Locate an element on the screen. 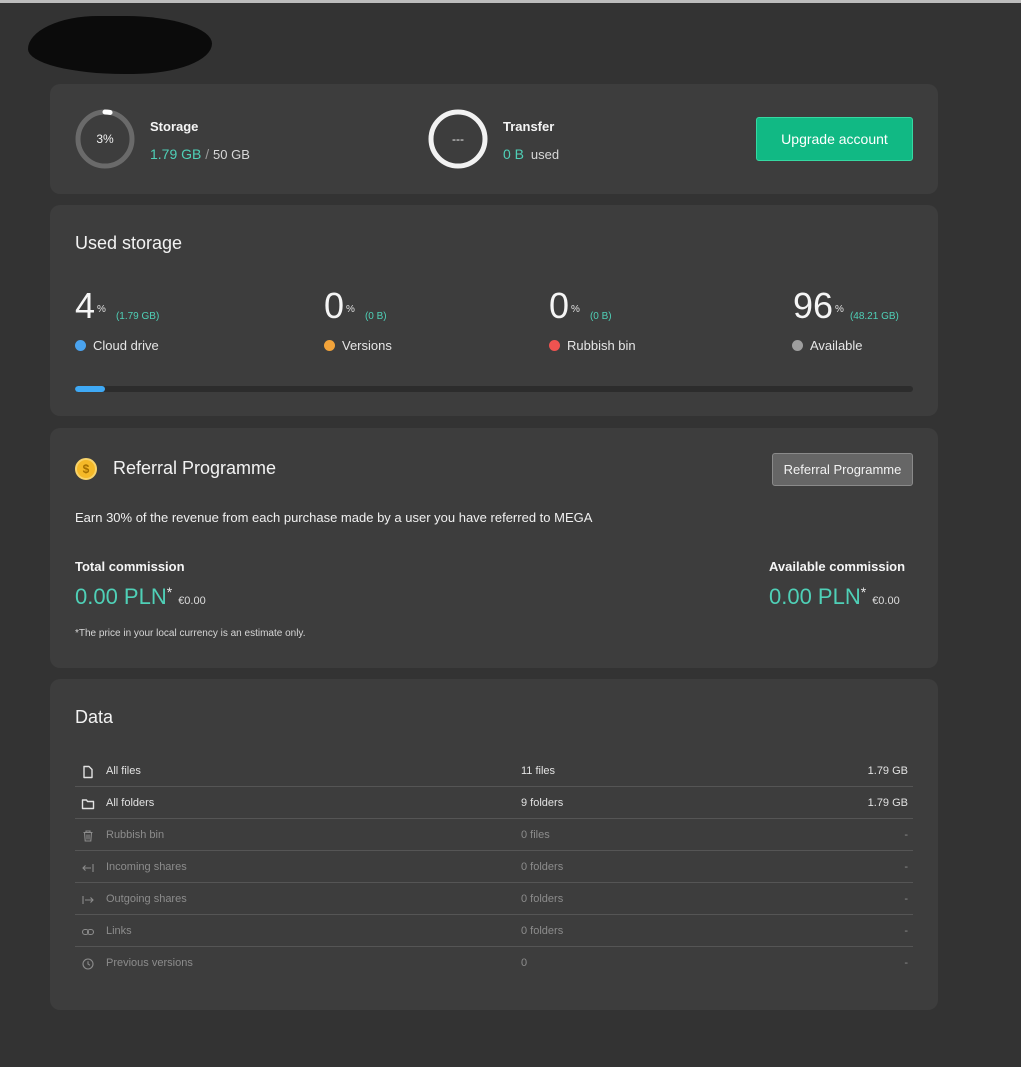 This screenshot has height=1067, width=1021. transfer-progress-ring: --- is located at coordinates (458, 139).